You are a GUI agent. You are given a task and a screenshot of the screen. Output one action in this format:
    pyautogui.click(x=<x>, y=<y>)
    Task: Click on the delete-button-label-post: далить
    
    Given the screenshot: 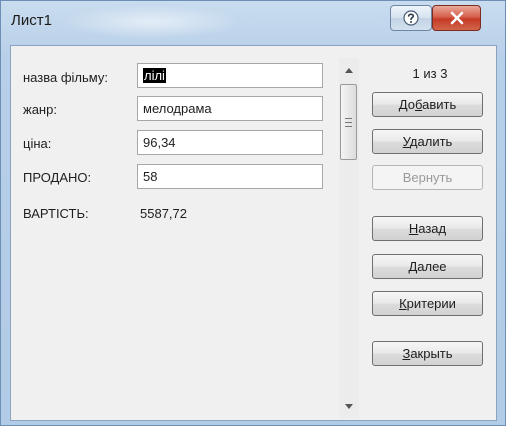 What is the action you would take?
    pyautogui.click(x=431, y=141)
    